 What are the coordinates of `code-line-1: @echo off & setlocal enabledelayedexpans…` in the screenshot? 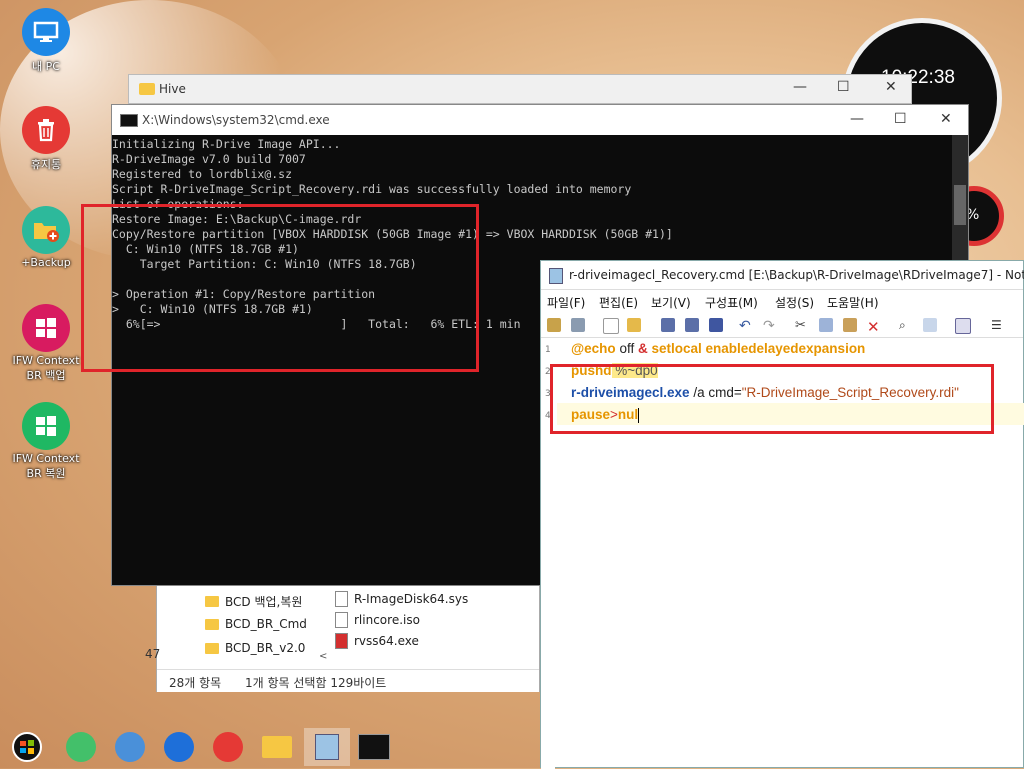 It's located at (718, 348).